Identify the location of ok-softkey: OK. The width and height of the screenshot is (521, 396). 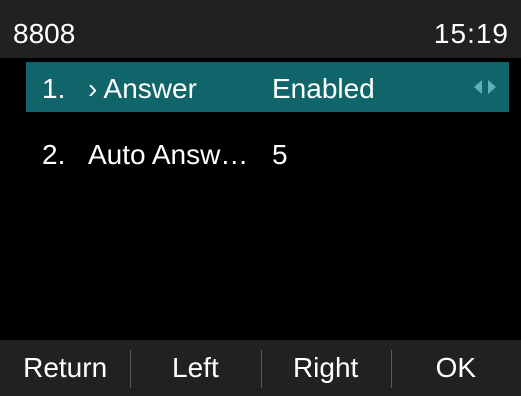
(455, 368).